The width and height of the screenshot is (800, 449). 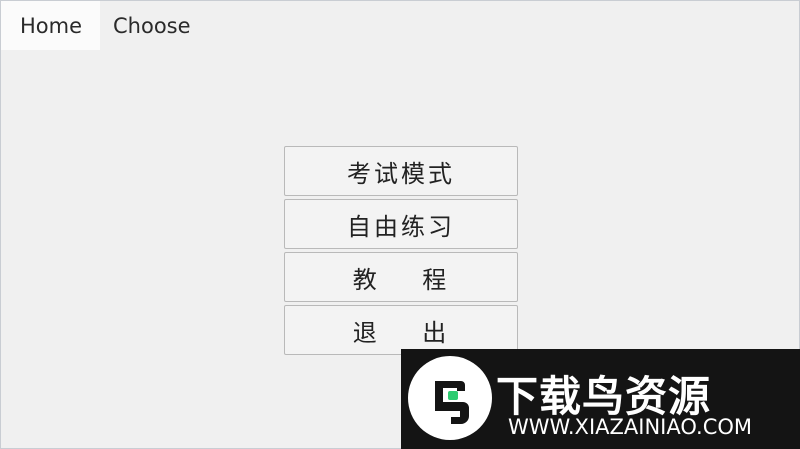 I want to click on watermark-url: WWW.XIAZAINIAO.COM, so click(x=630, y=427).